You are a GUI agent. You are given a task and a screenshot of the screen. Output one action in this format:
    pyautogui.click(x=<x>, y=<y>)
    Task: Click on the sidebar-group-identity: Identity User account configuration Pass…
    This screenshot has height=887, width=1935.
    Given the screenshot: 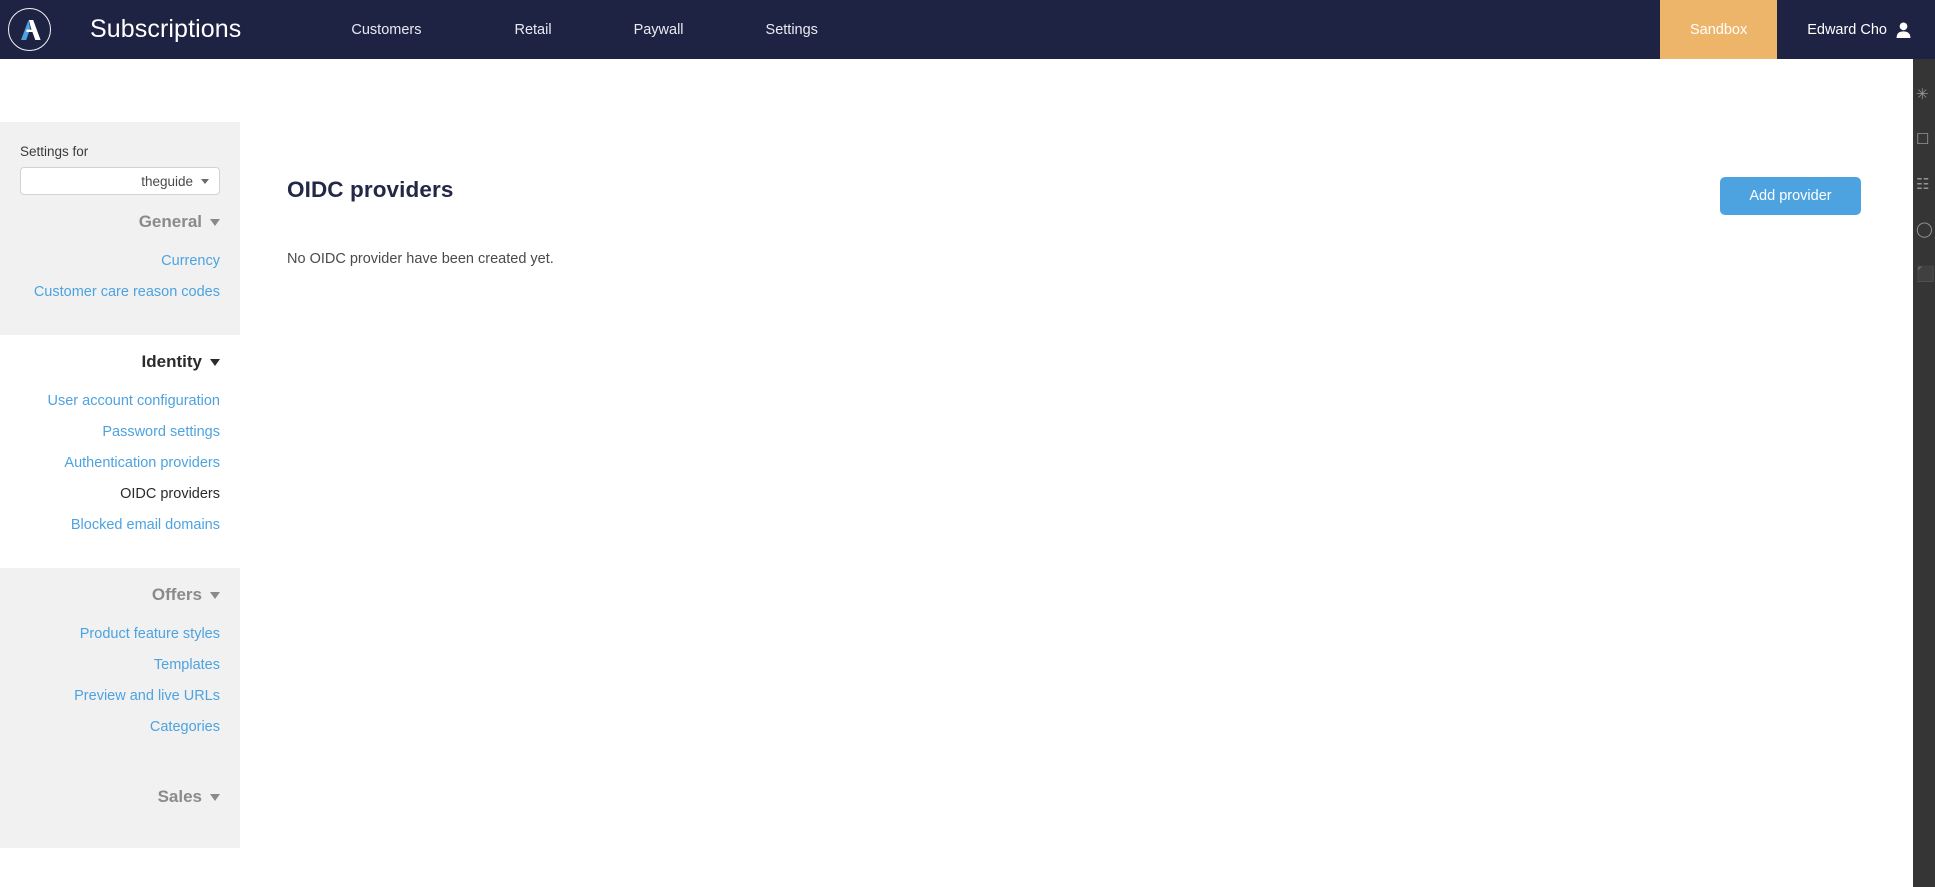 What is the action you would take?
    pyautogui.click(x=120, y=451)
    